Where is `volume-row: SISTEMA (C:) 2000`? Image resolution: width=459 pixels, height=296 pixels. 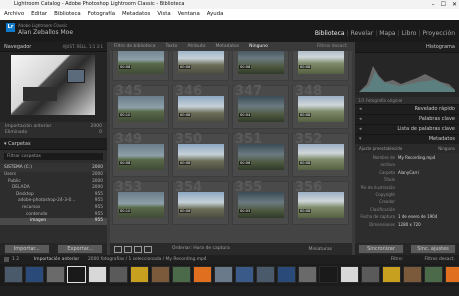
volume-row: SISTEMA (C:) 2000 is located at coordinates (53, 167).